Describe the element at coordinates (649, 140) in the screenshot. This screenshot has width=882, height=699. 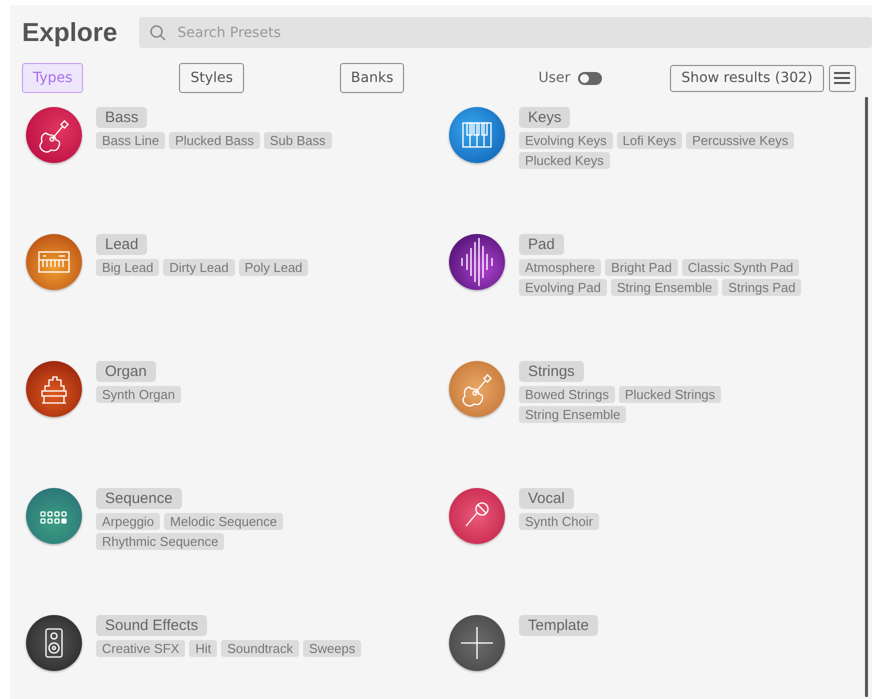
I see `subcategory-tag: Lofi Keys` at that location.